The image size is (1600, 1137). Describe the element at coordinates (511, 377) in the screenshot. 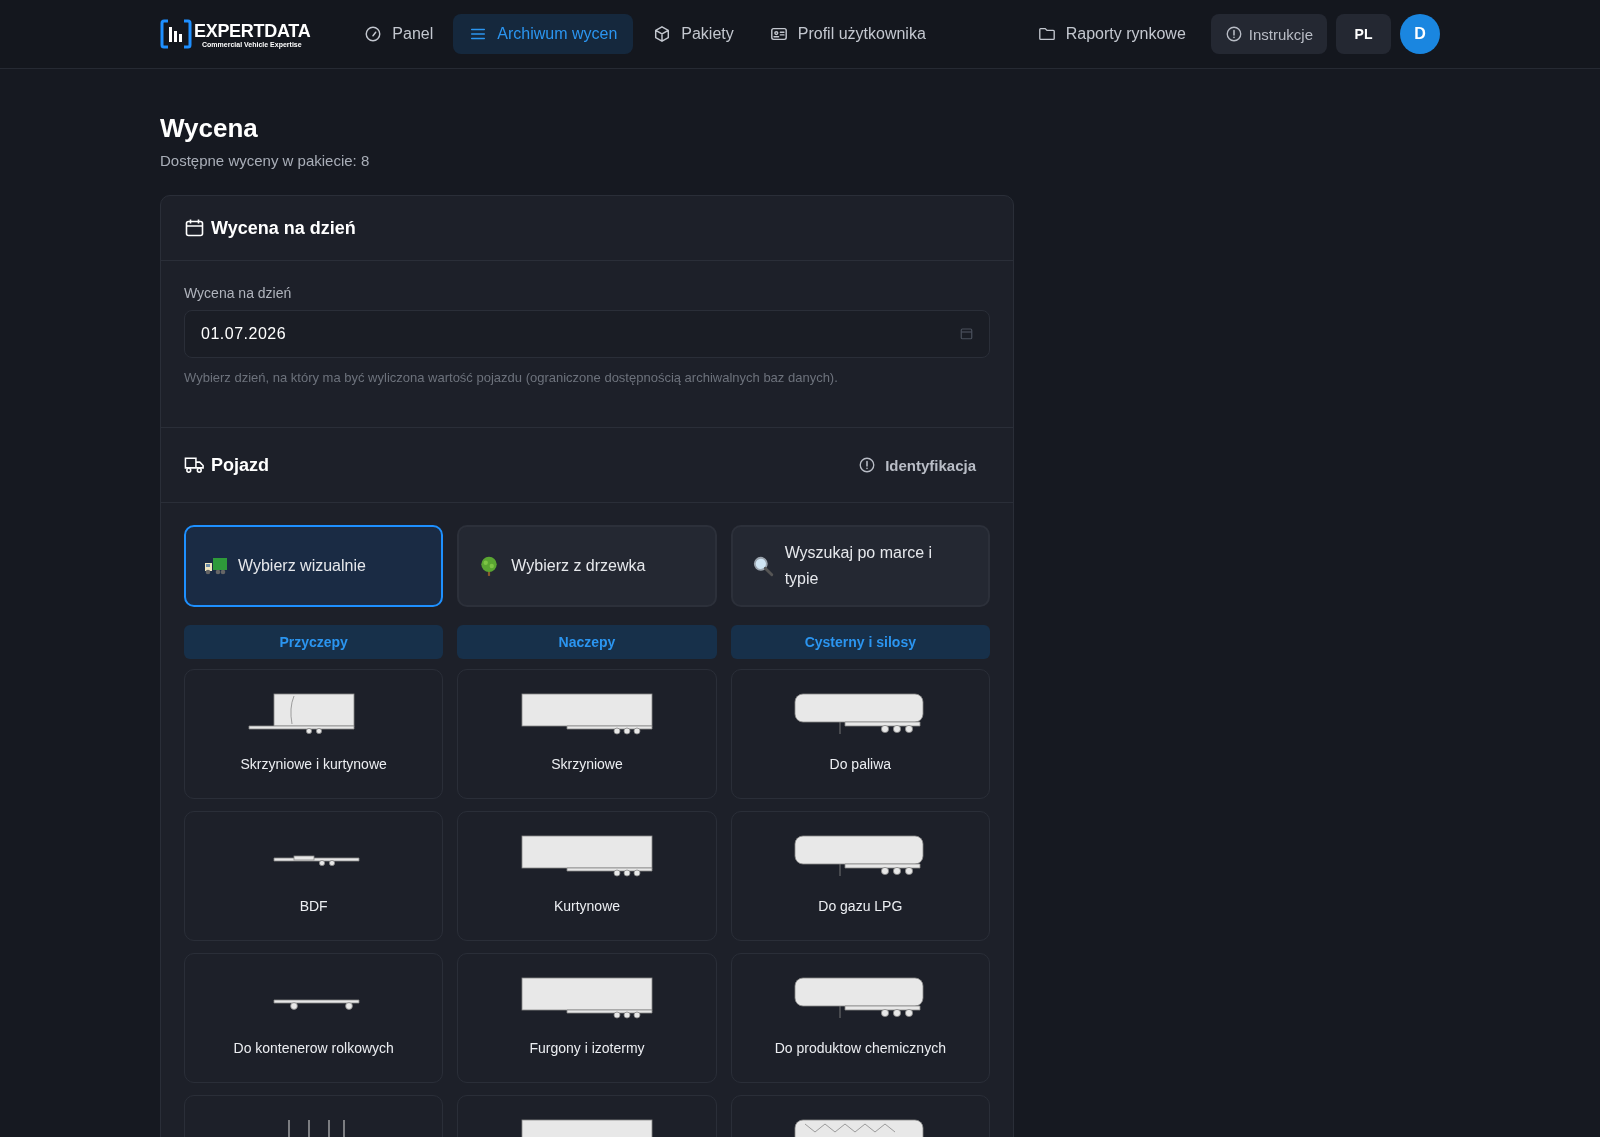

I see `field-hint: Wybierz dzień, na który ma być wyliczona wartość pojazdu (ograniczone dostępnością archiwalnych baz danych).` at that location.